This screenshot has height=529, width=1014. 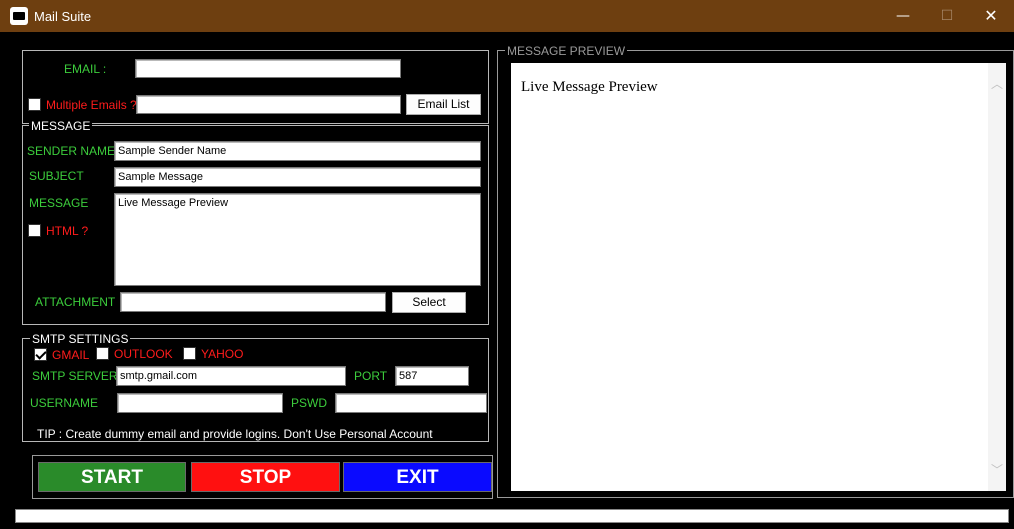 I want to click on preview-content: Live Message Preview, so click(x=589, y=87).